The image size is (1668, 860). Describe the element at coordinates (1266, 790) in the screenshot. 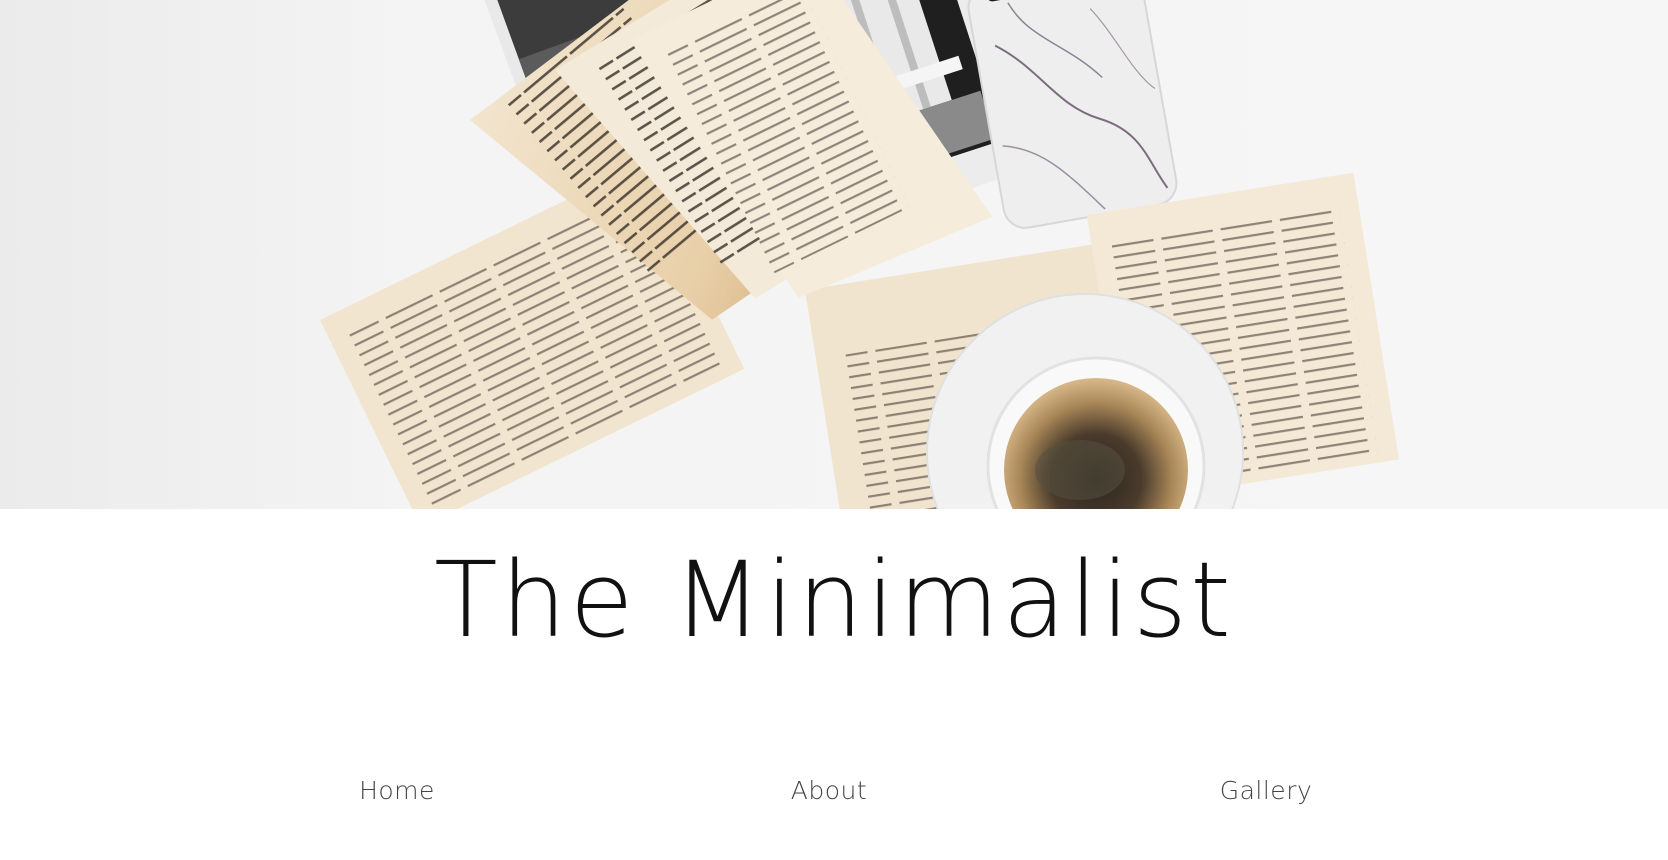

I see `nav-link-gallery: Gallery` at that location.